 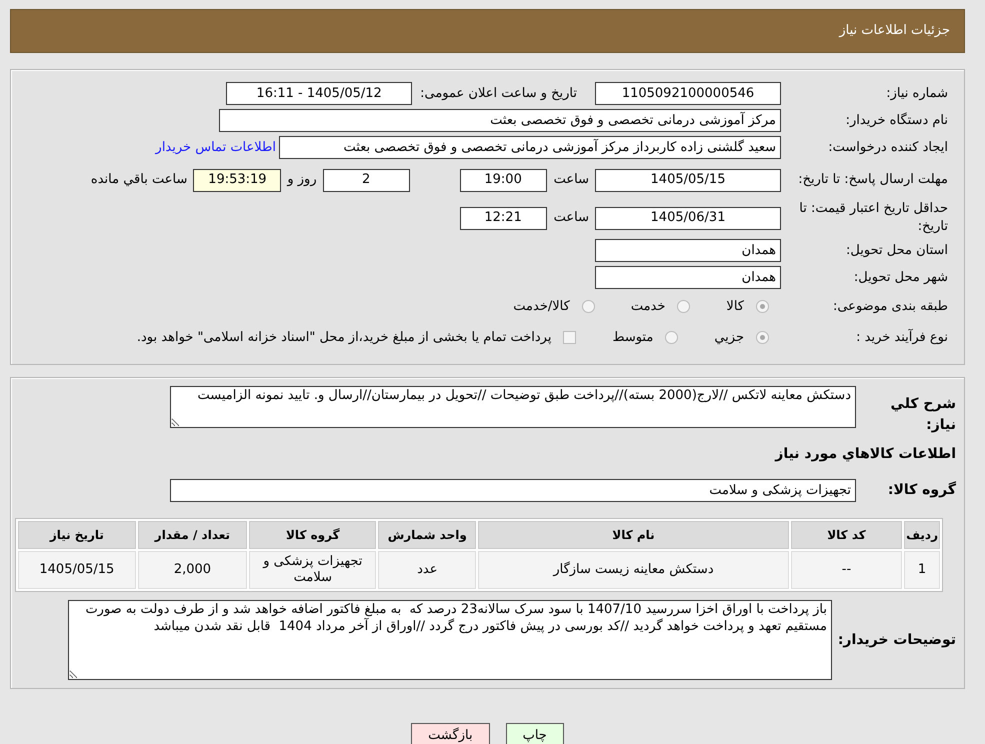 What do you see at coordinates (312, 535) in the screenshot?
I see `column-header: گروه کالا` at bounding box center [312, 535].